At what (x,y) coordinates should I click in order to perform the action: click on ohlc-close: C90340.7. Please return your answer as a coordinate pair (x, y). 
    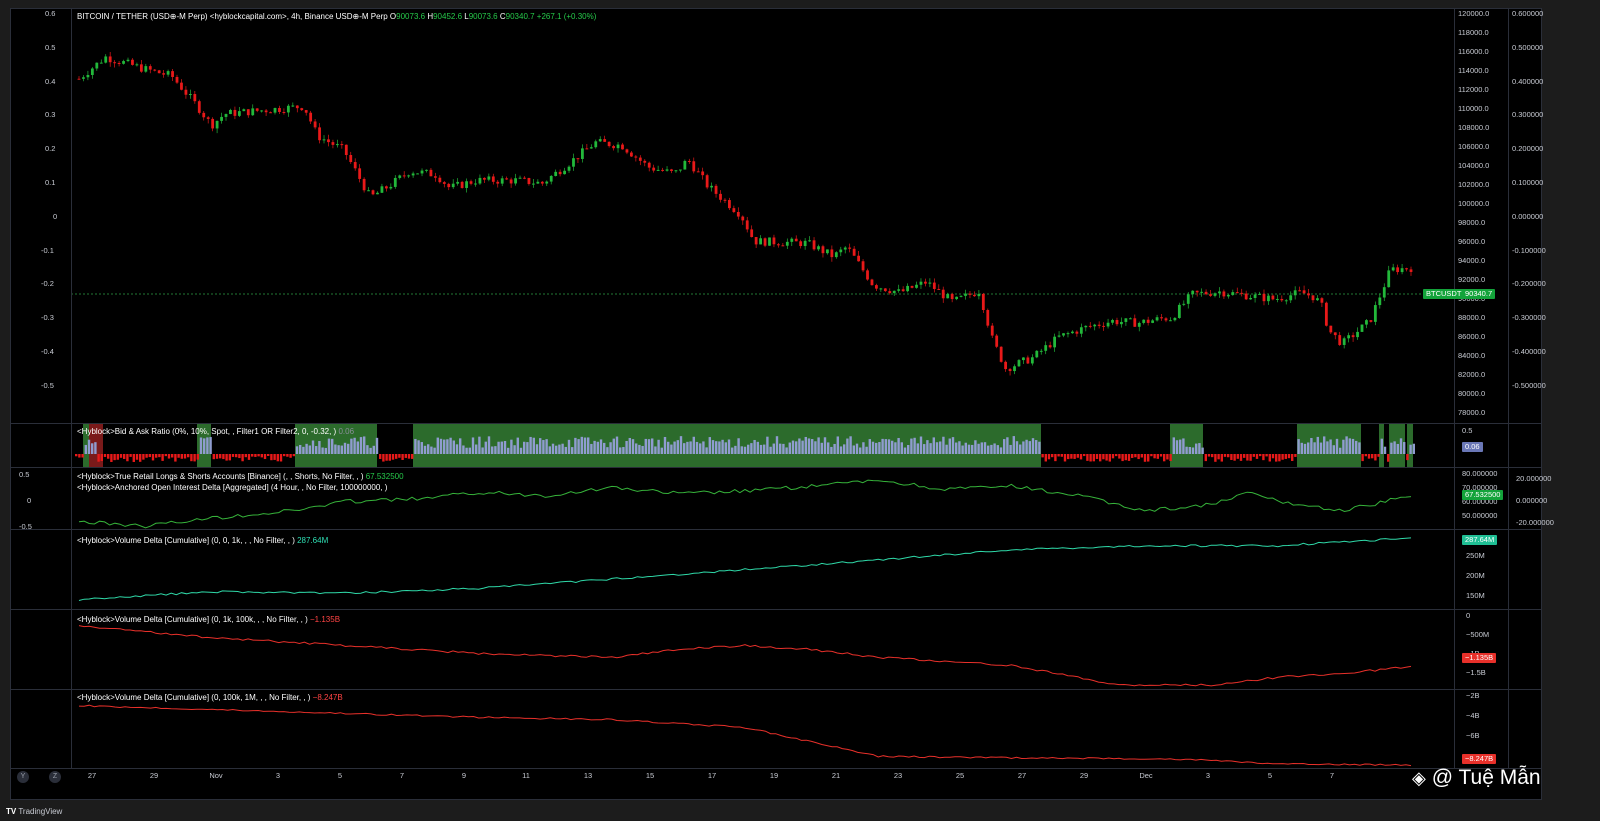
    Looking at the image, I should click on (517, 16).